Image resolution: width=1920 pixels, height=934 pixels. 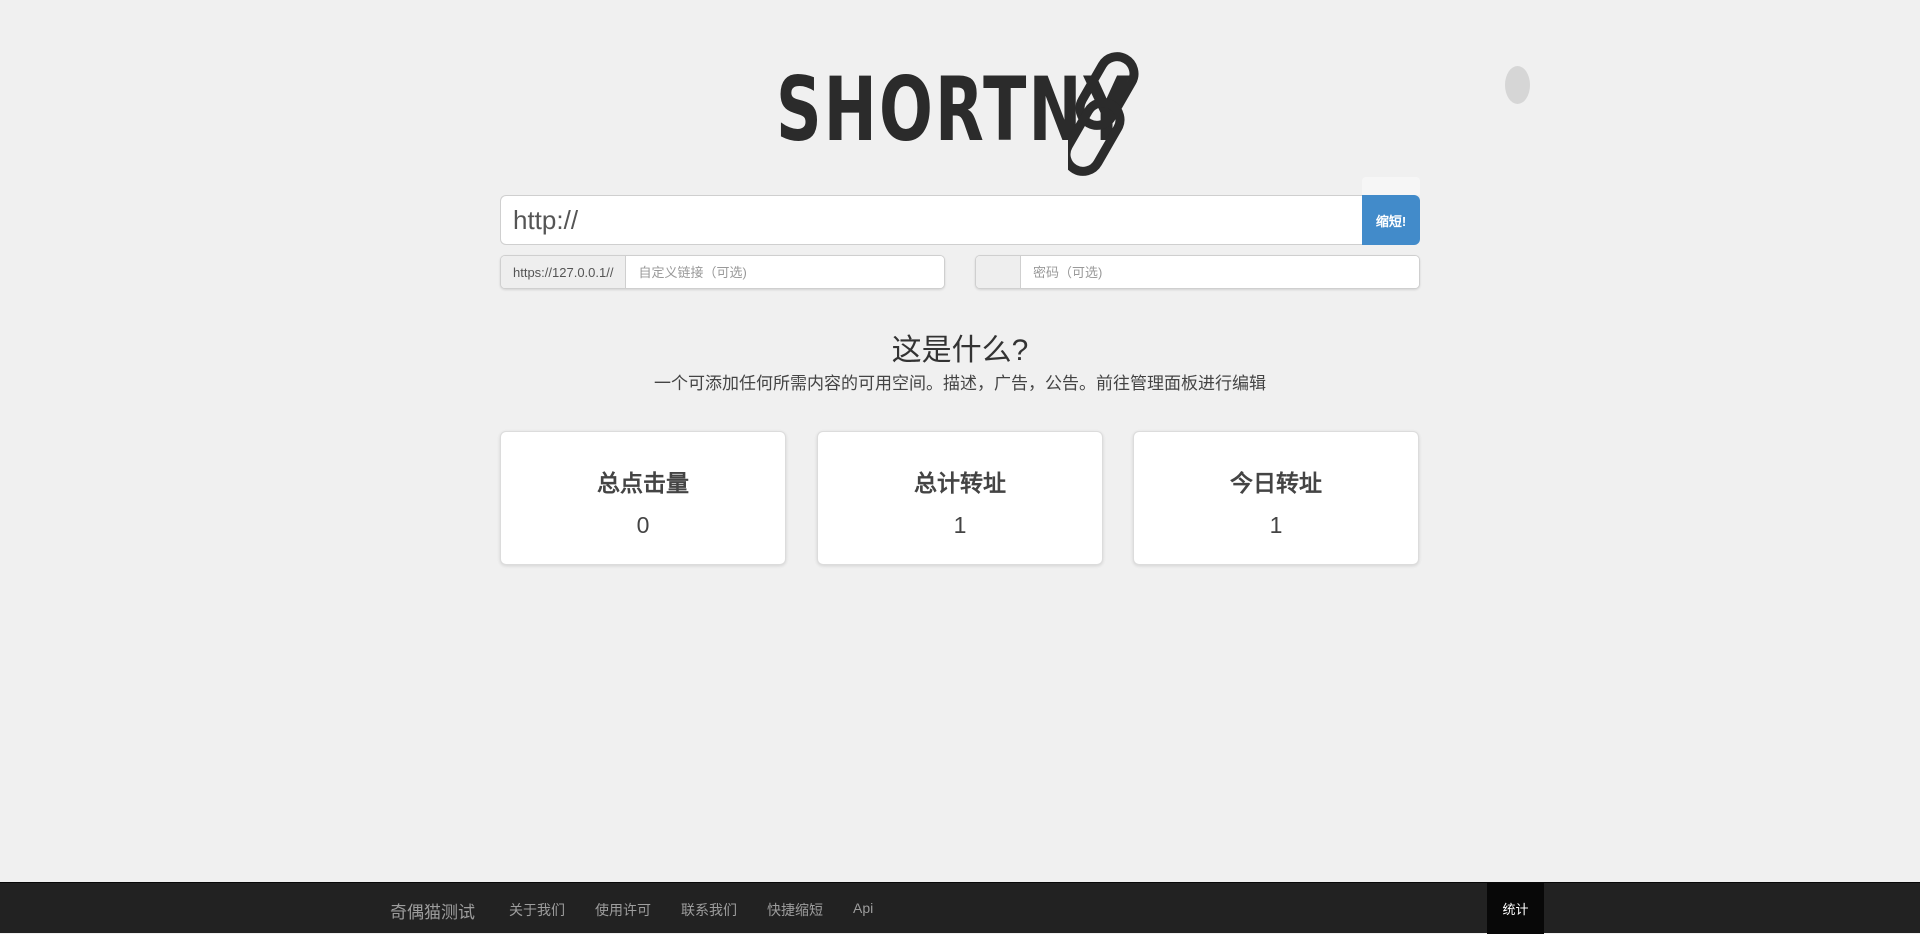 I want to click on password-input, so click(x=1220, y=272).